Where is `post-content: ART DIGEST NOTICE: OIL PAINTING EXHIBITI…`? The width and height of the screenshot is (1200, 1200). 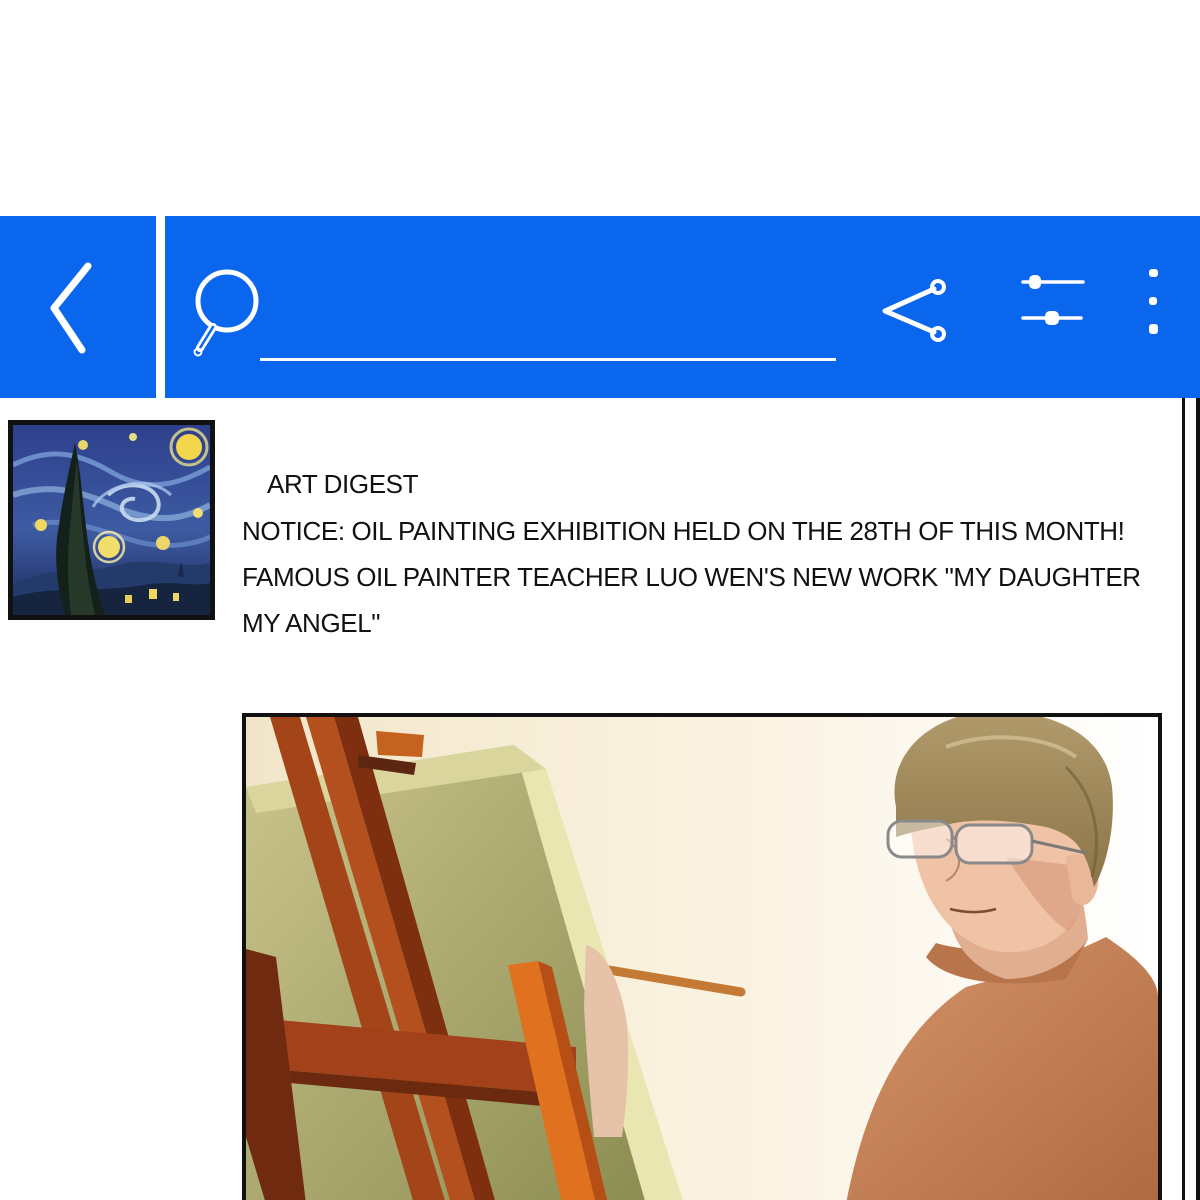
post-content: ART DIGEST NOTICE: OIL PAINTING EXHIBITI… is located at coordinates (702, 554).